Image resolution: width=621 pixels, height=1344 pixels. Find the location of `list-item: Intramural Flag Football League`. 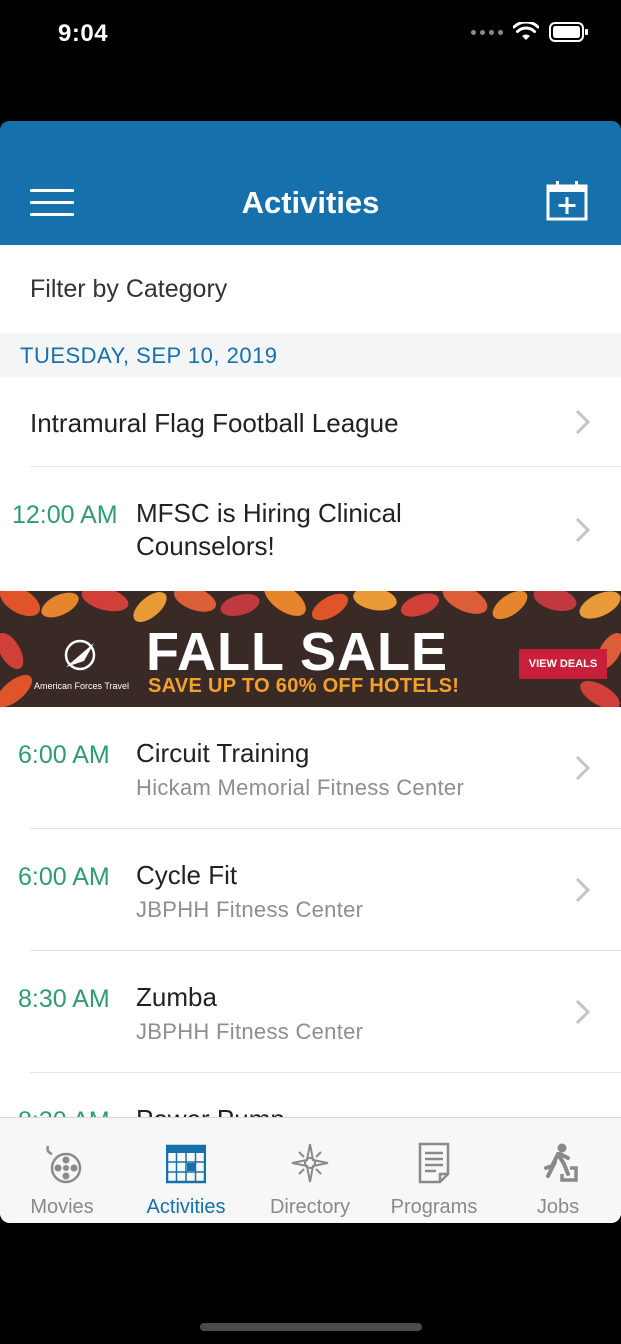

list-item: Intramural Flag Football League is located at coordinates (310, 422).